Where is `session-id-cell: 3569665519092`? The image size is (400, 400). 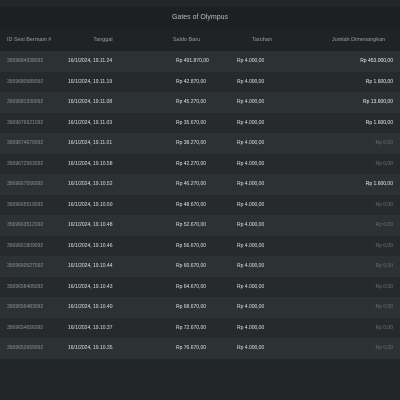 session-id-cell: 3569665519092 is located at coordinates (30, 204).